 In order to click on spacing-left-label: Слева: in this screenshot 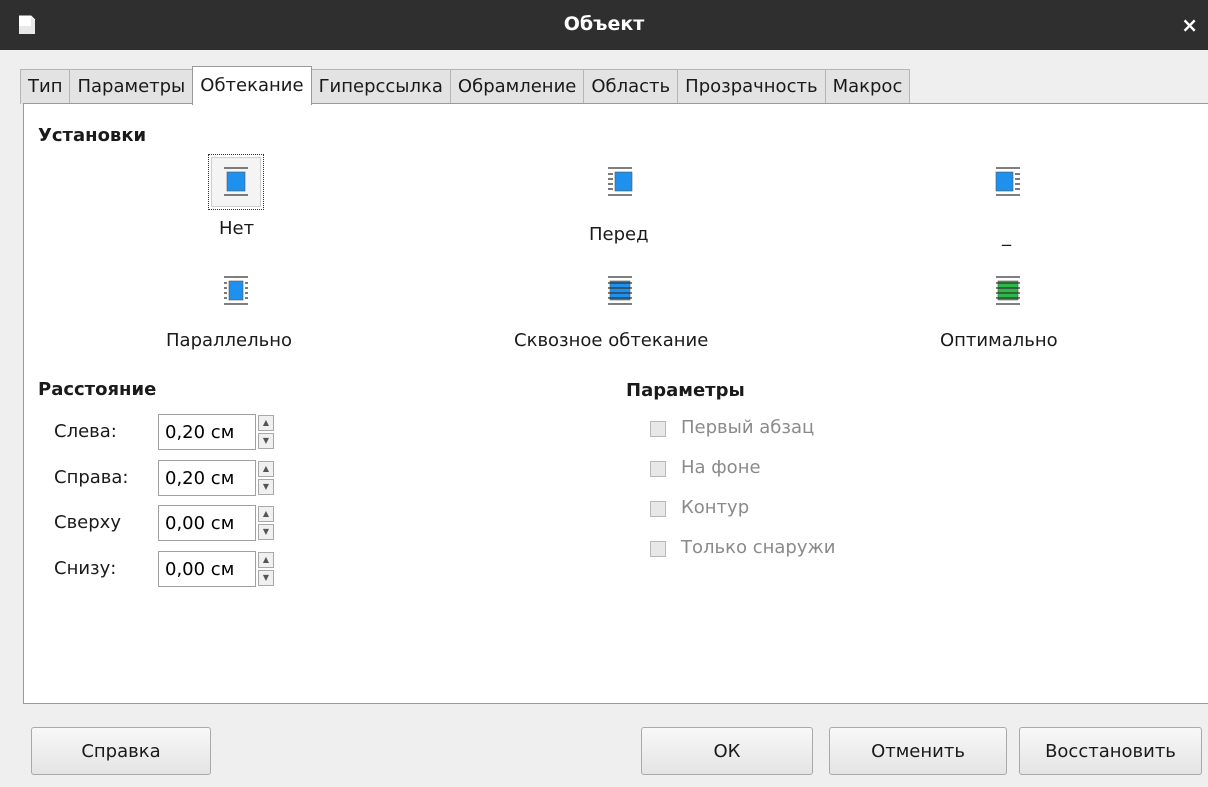, I will do `click(85, 431)`.